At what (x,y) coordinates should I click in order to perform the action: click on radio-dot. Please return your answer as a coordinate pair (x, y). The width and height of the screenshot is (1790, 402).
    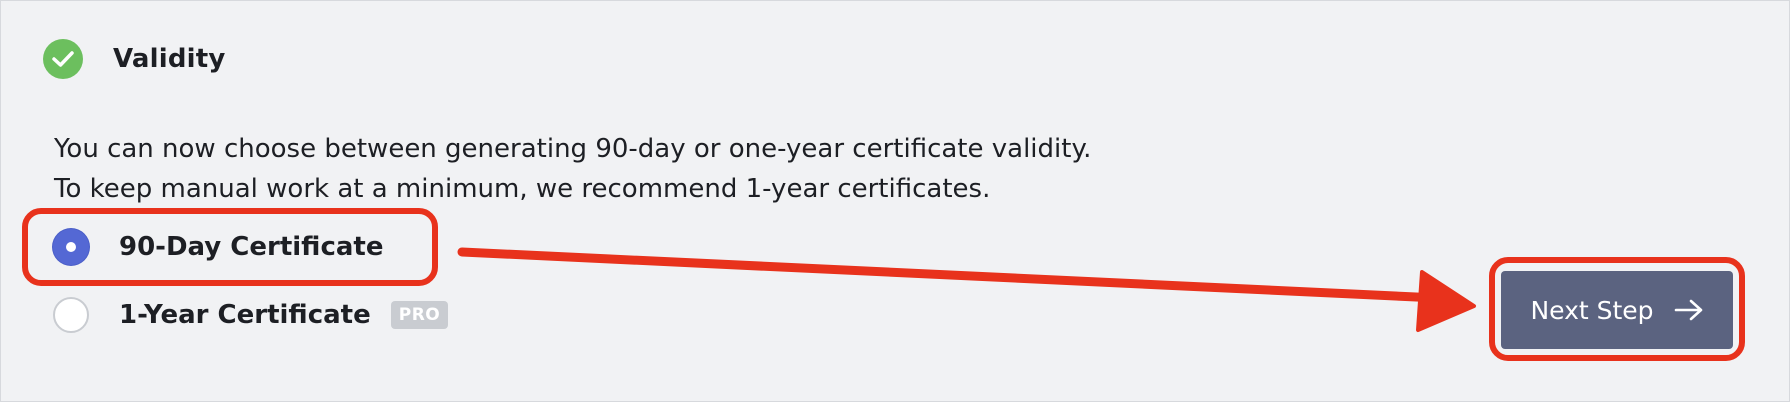
    Looking at the image, I should click on (71, 247).